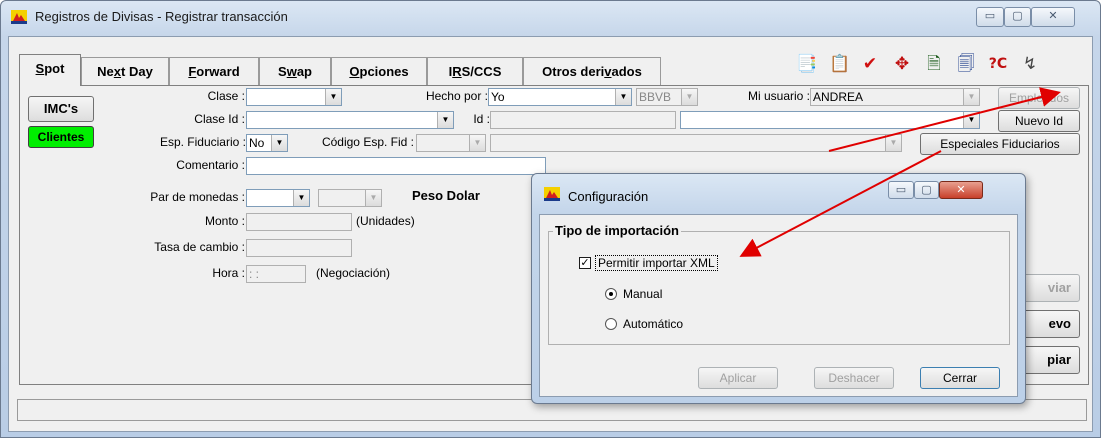 This screenshot has width=1101, height=439. What do you see at coordinates (643, 294) in the screenshot?
I see `manual-label: Manual` at bounding box center [643, 294].